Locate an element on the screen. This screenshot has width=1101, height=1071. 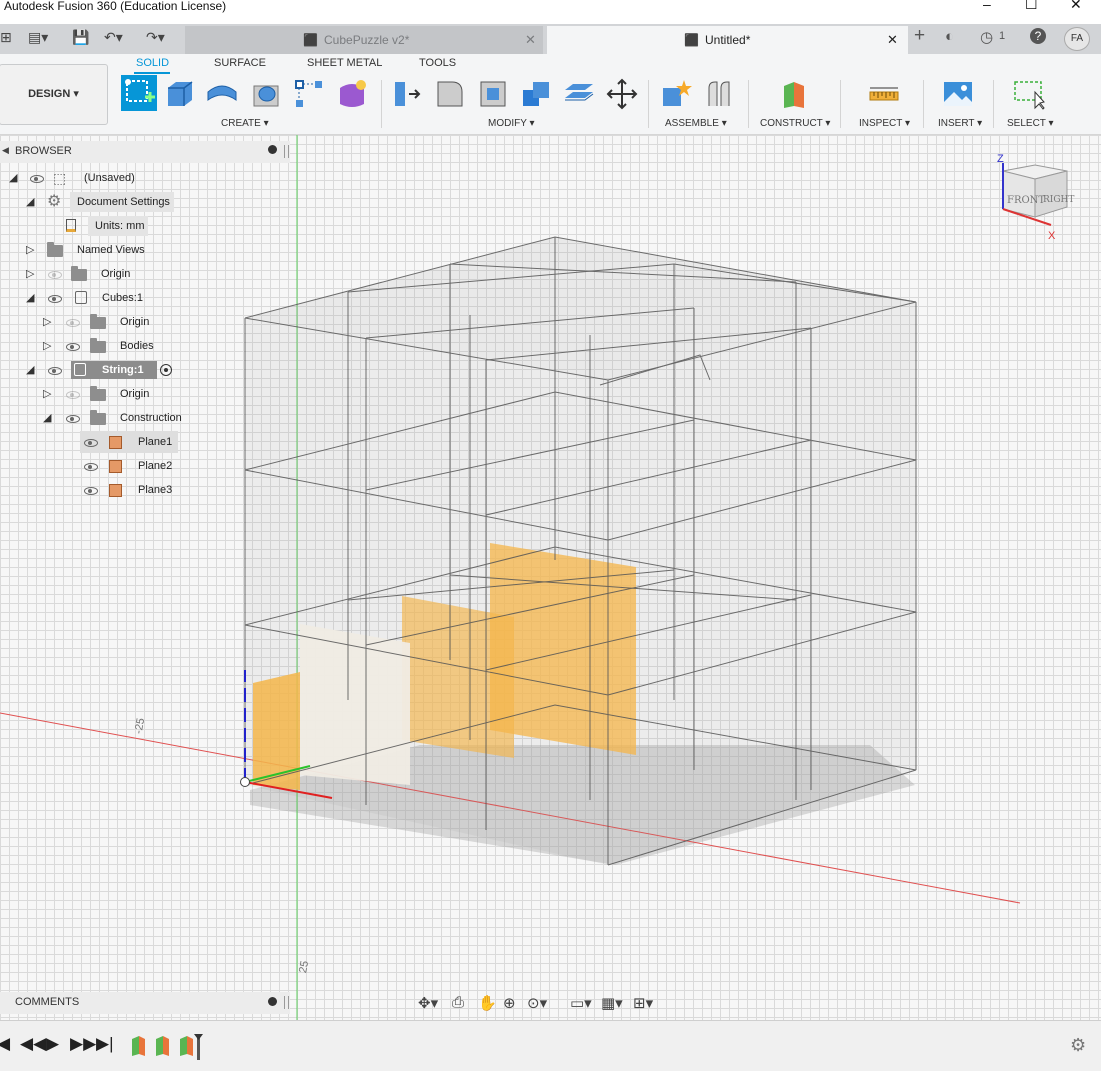
viewcube-right-label: RIGHT is located at coordinates (1058, 200).